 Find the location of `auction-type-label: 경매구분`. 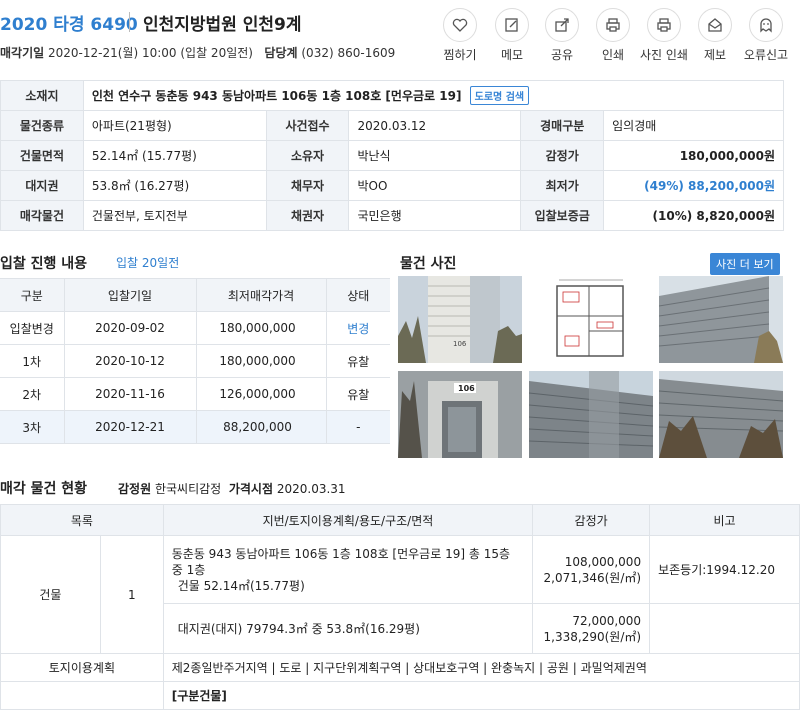

auction-type-label: 경매구분 is located at coordinates (562, 125).